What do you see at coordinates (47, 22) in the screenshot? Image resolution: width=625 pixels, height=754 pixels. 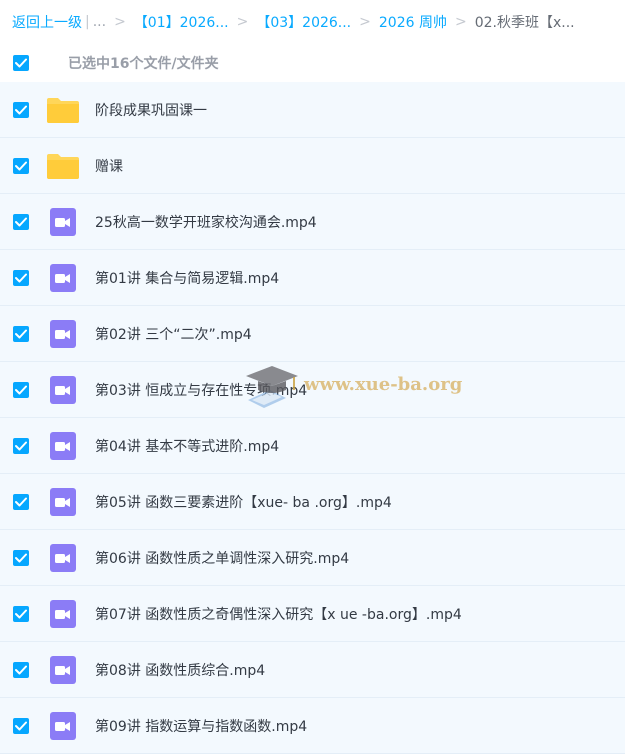 I see `back-link: 返回上一级` at bounding box center [47, 22].